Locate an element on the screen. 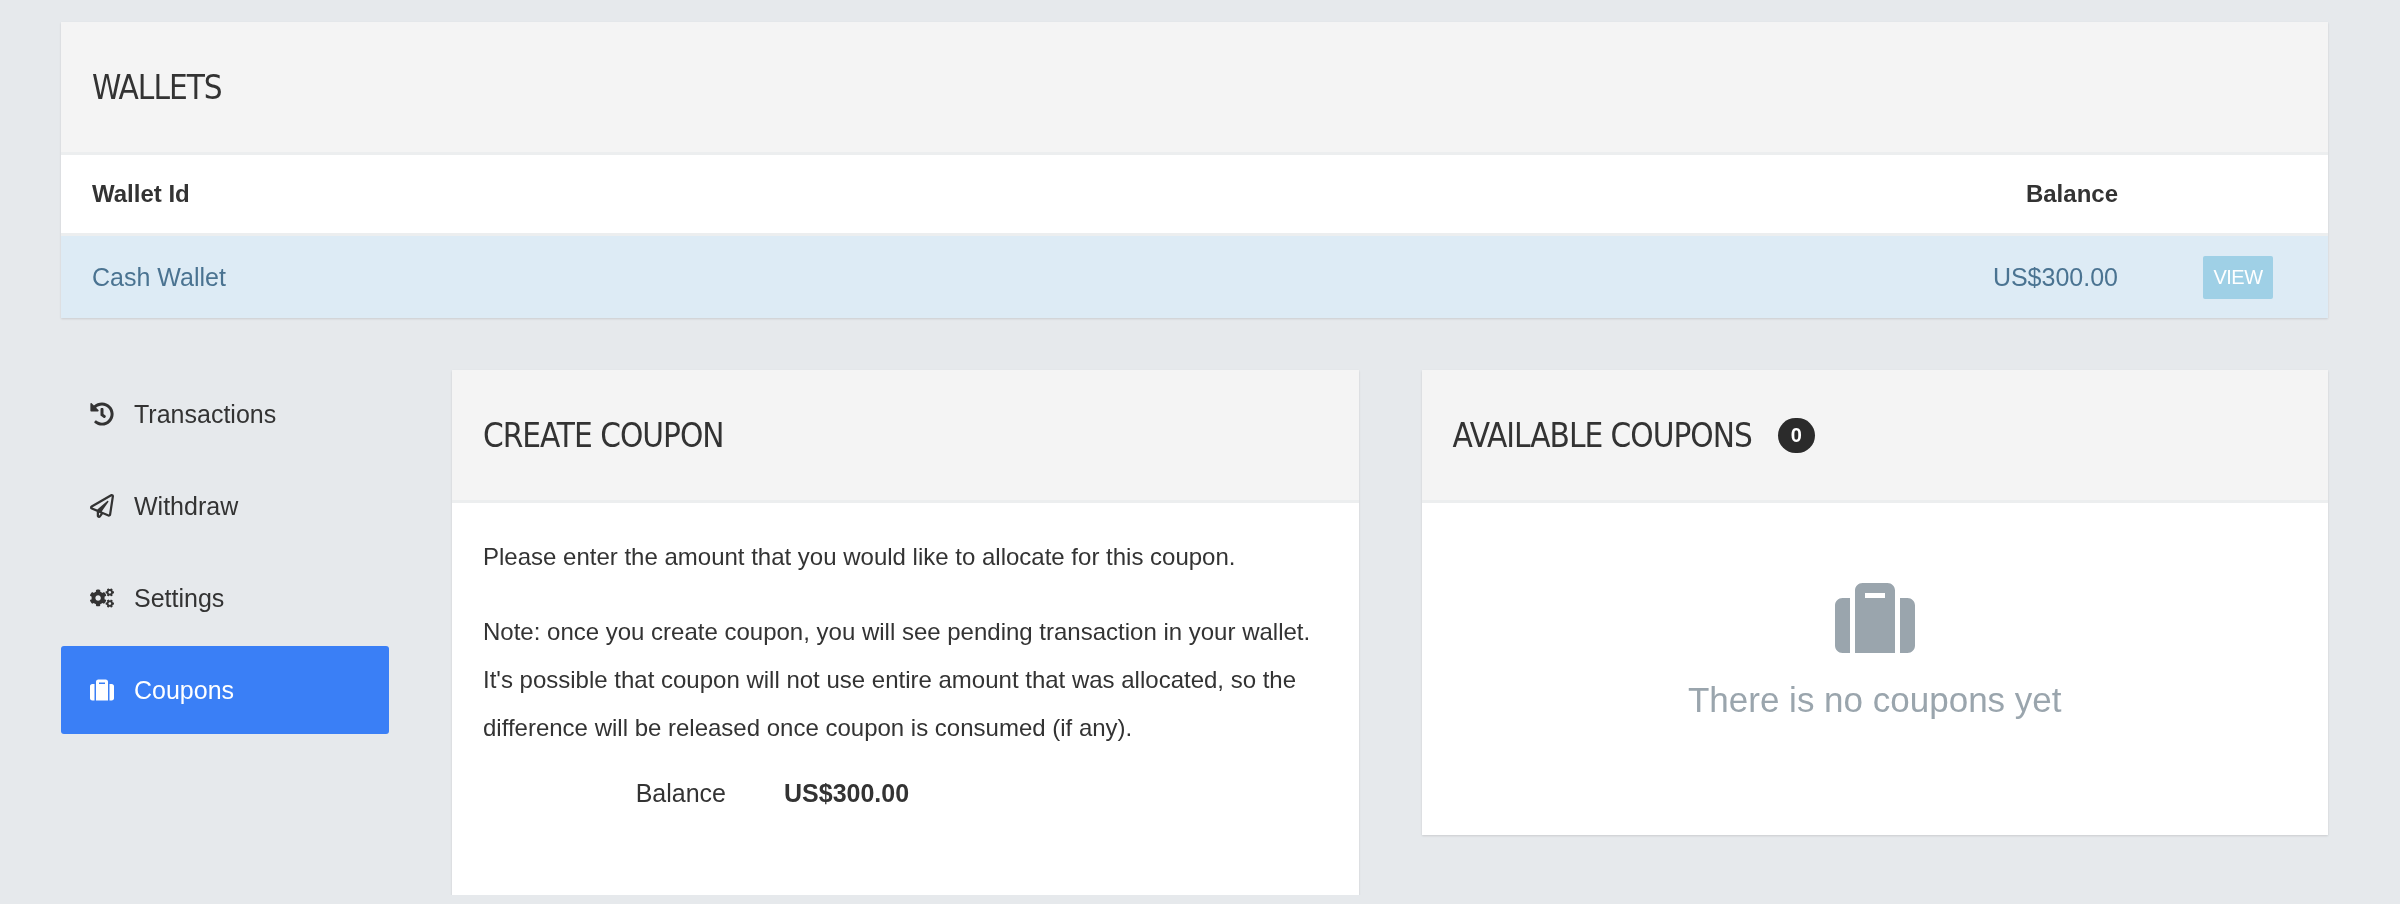  sidebar-item: Coupons is located at coordinates (225, 690).